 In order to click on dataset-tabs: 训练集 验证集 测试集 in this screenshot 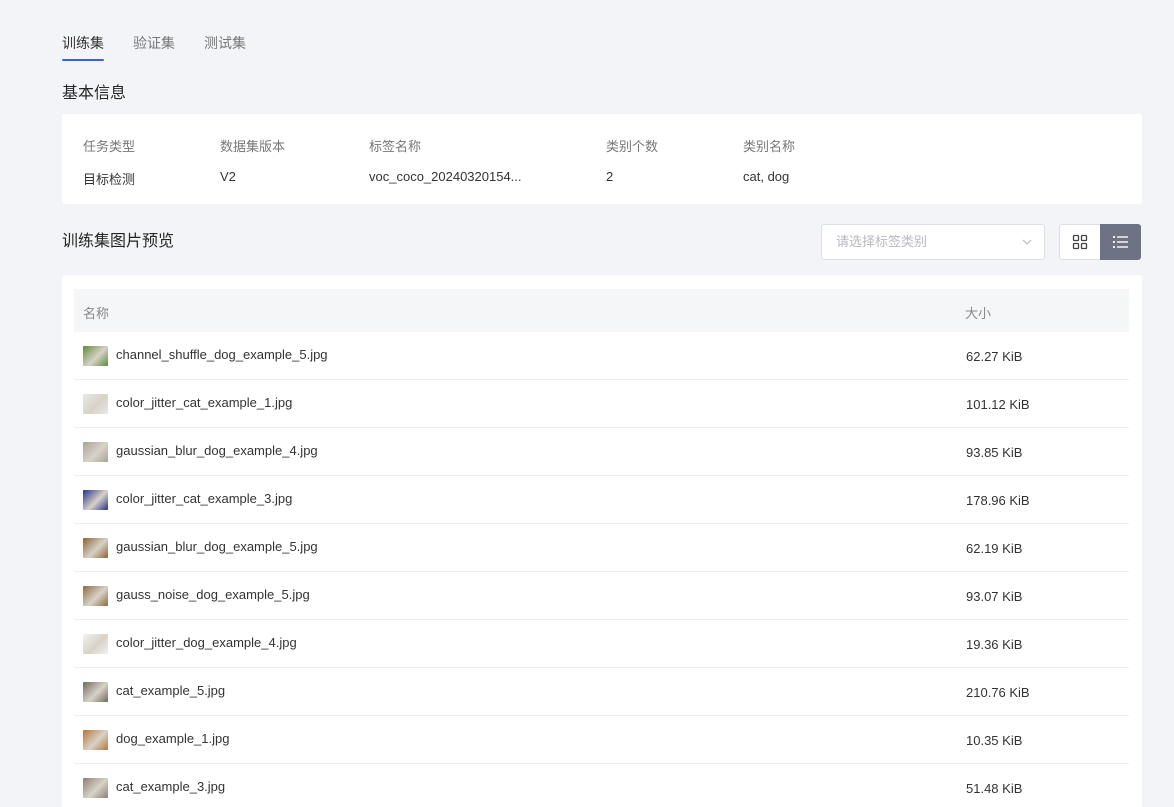, I will do `click(154, 47)`.